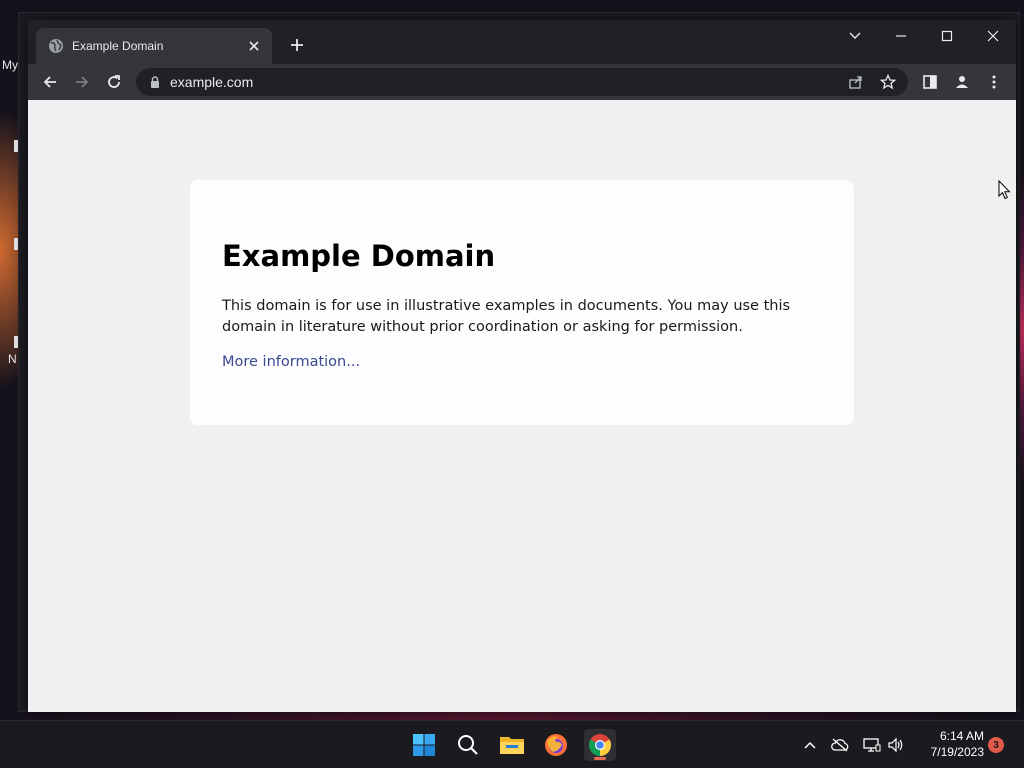  I want to click on maximize-icon, so click(947, 36).